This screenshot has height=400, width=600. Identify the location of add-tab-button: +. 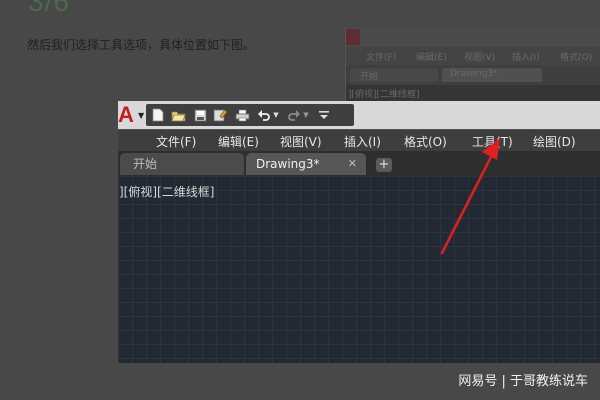
(384, 165).